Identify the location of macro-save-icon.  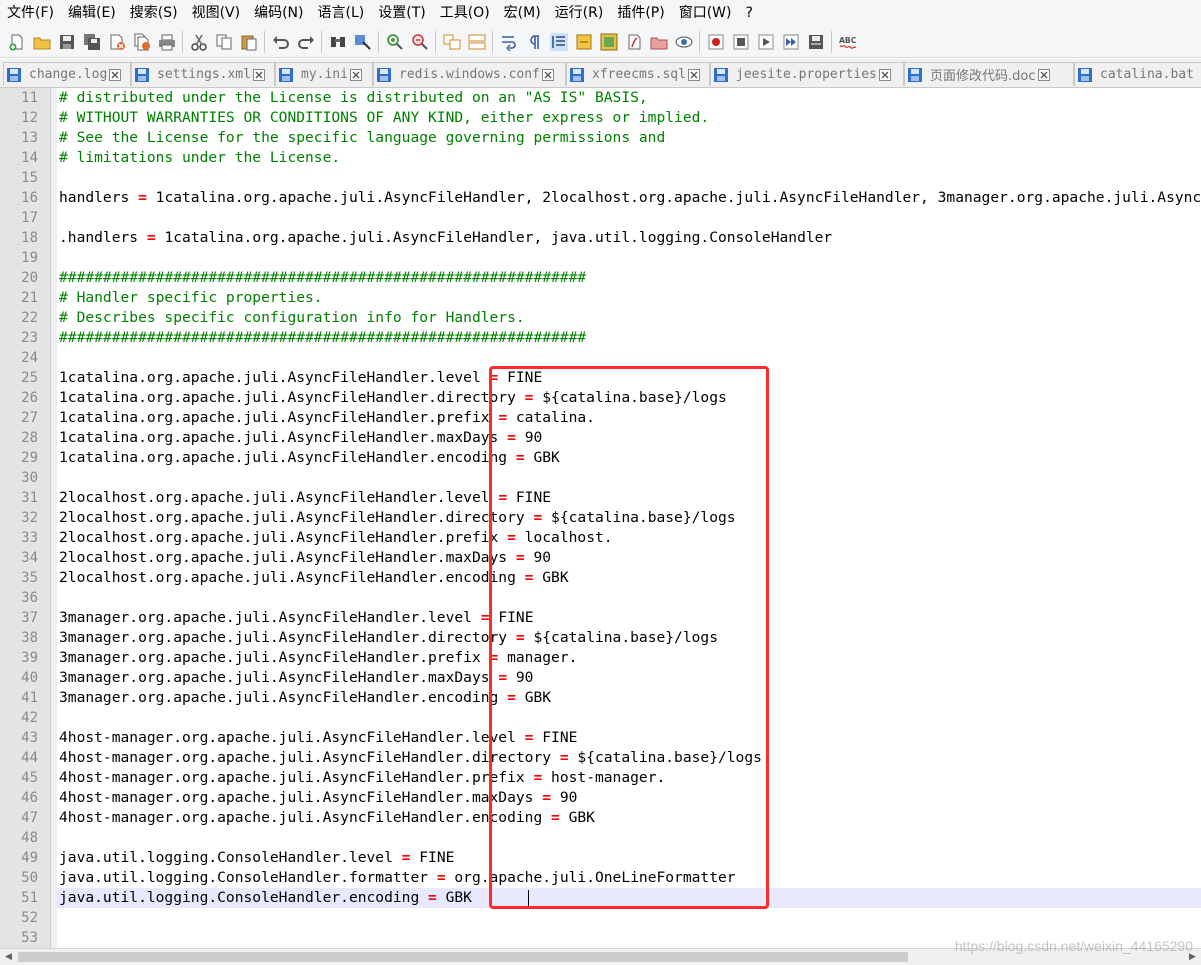
(816, 42).